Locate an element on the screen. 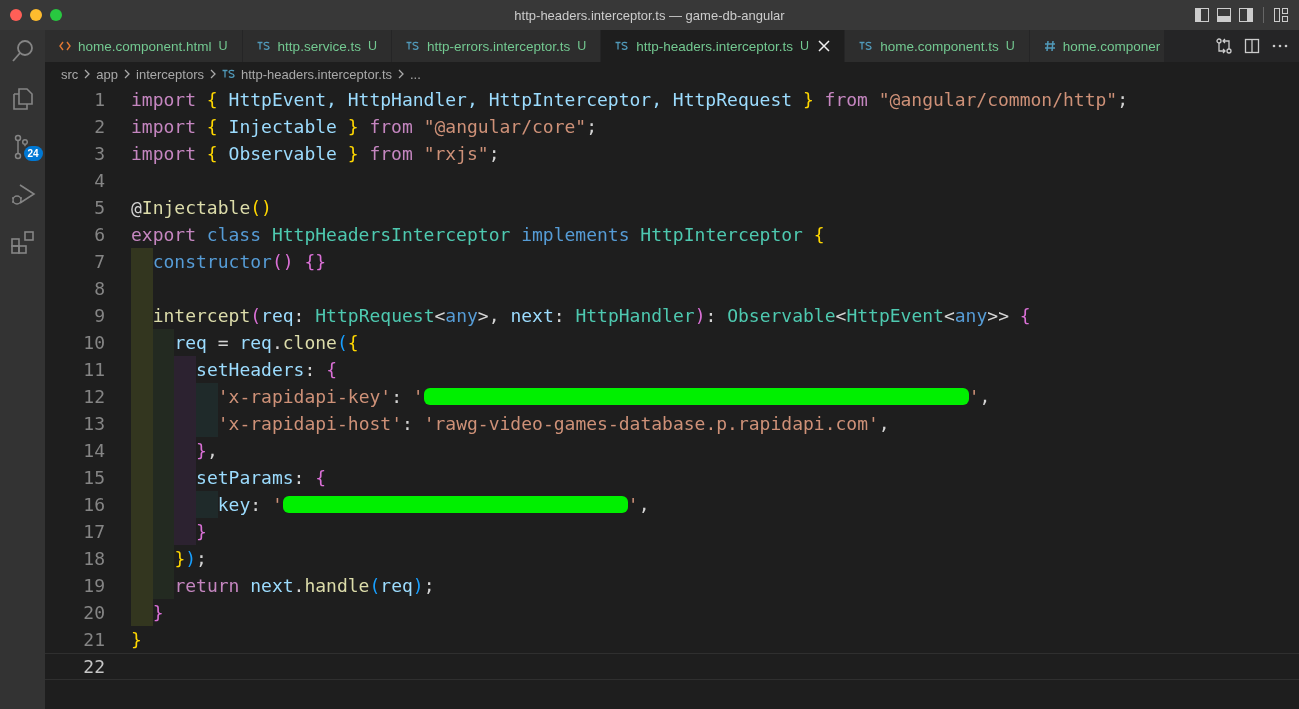 This screenshot has width=1299, height=709. source-control-icon is located at coordinates (20, 147).